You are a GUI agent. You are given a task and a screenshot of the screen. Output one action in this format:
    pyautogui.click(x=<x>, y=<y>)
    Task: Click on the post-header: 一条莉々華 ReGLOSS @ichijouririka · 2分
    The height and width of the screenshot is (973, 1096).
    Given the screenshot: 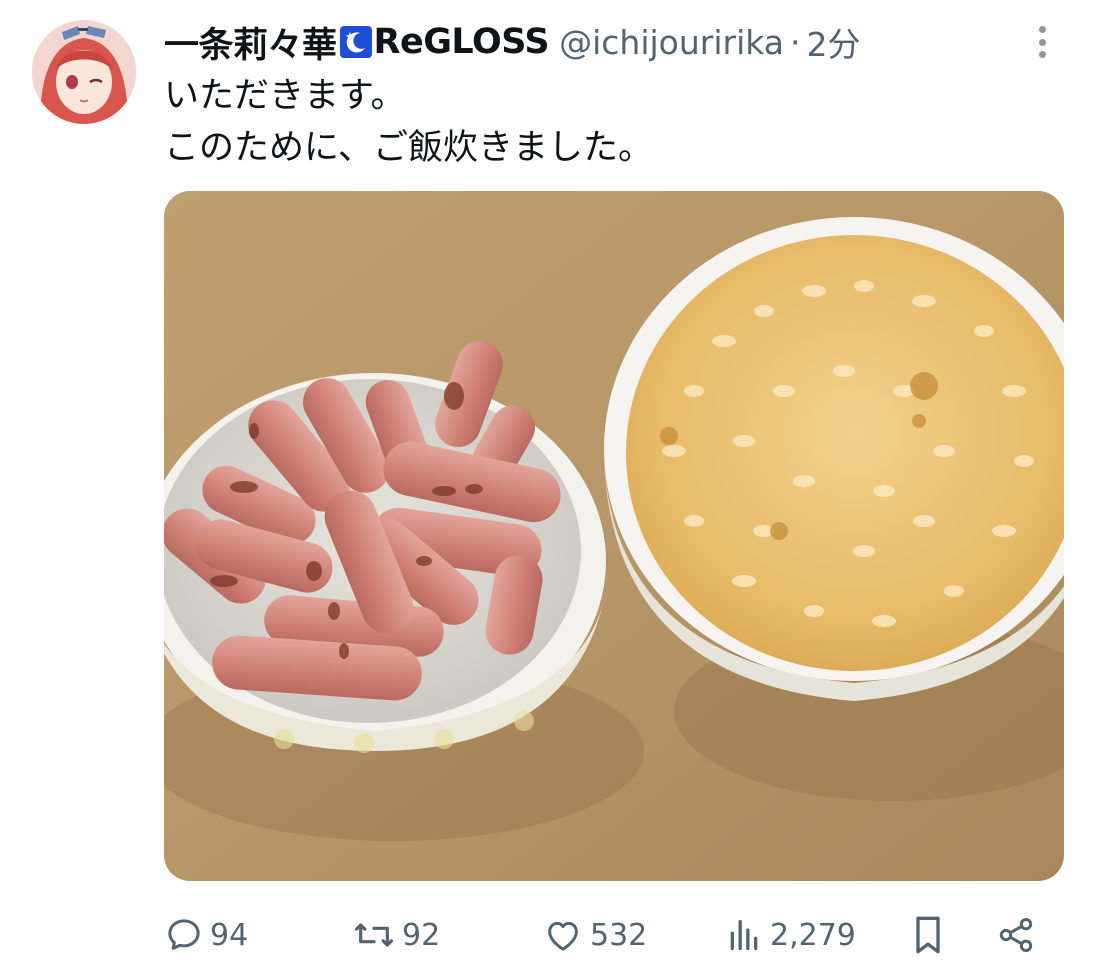 What is the action you would take?
    pyautogui.click(x=512, y=42)
    